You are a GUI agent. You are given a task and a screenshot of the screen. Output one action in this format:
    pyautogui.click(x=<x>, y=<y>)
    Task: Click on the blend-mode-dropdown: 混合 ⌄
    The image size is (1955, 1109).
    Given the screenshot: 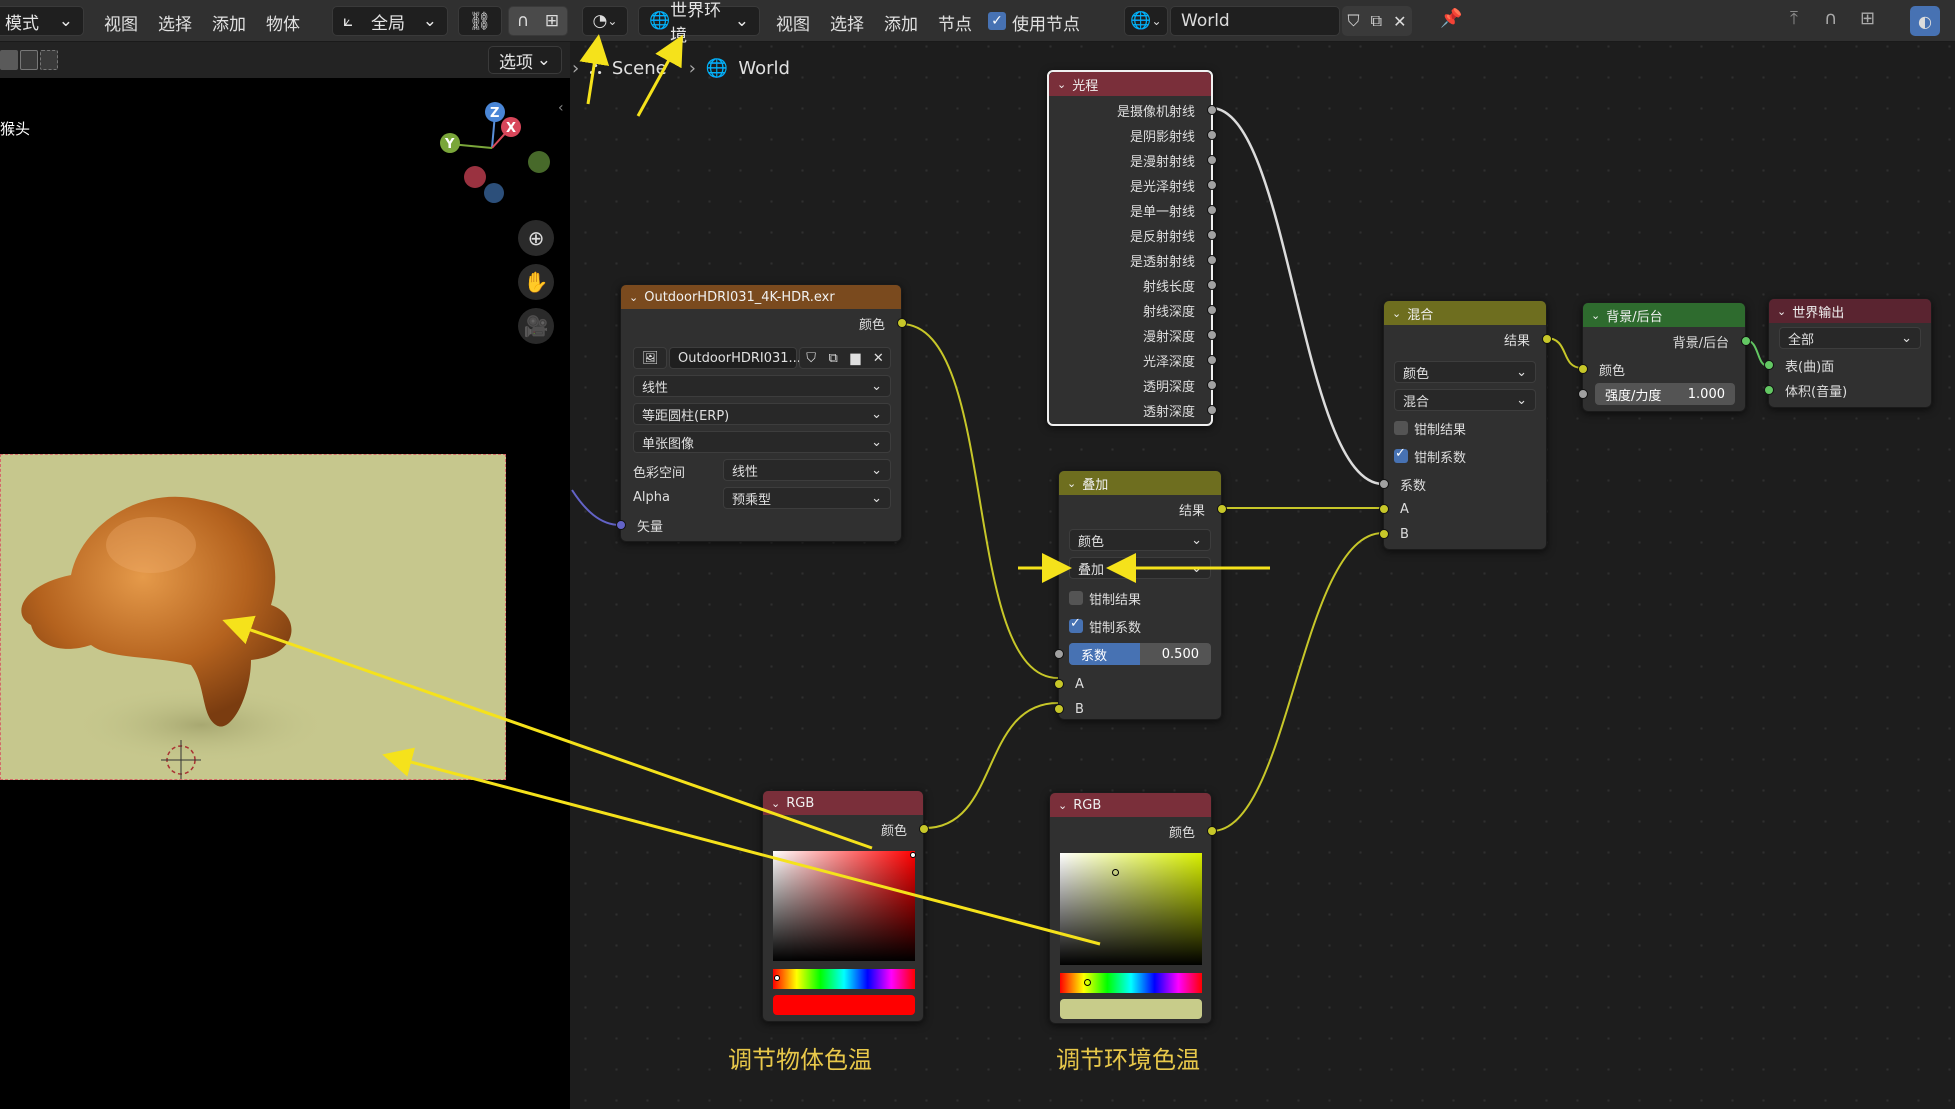 What is the action you would take?
    pyautogui.click(x=1465, y=400)
    